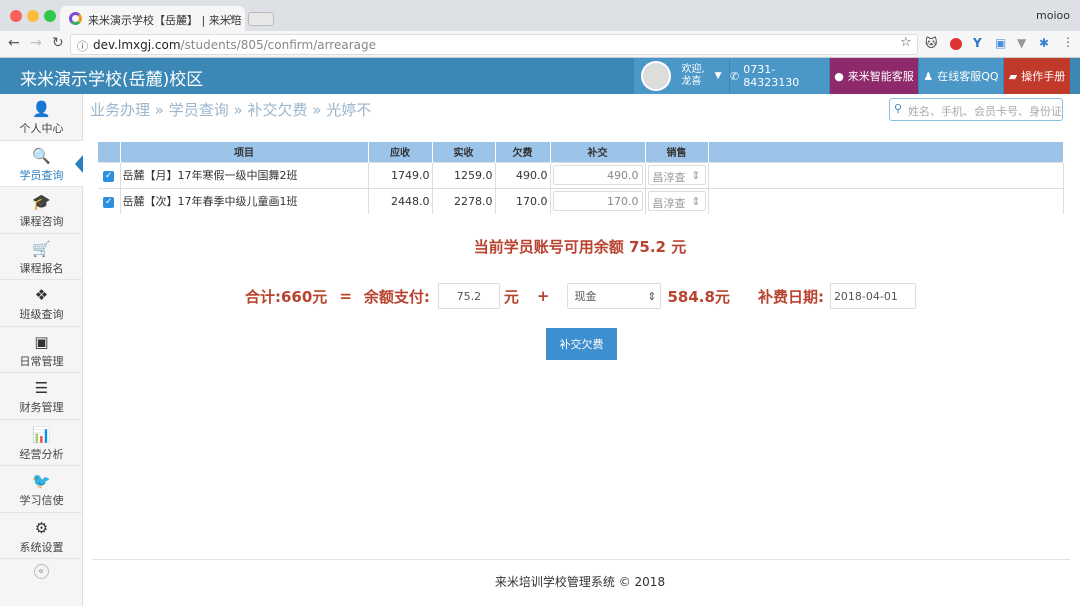 The width and height of the screenshot is (1080, 606). Describe the element at coordinates (199, 110) in the screenshot. I see `breadcrumb-item: 学员查询` at that location.